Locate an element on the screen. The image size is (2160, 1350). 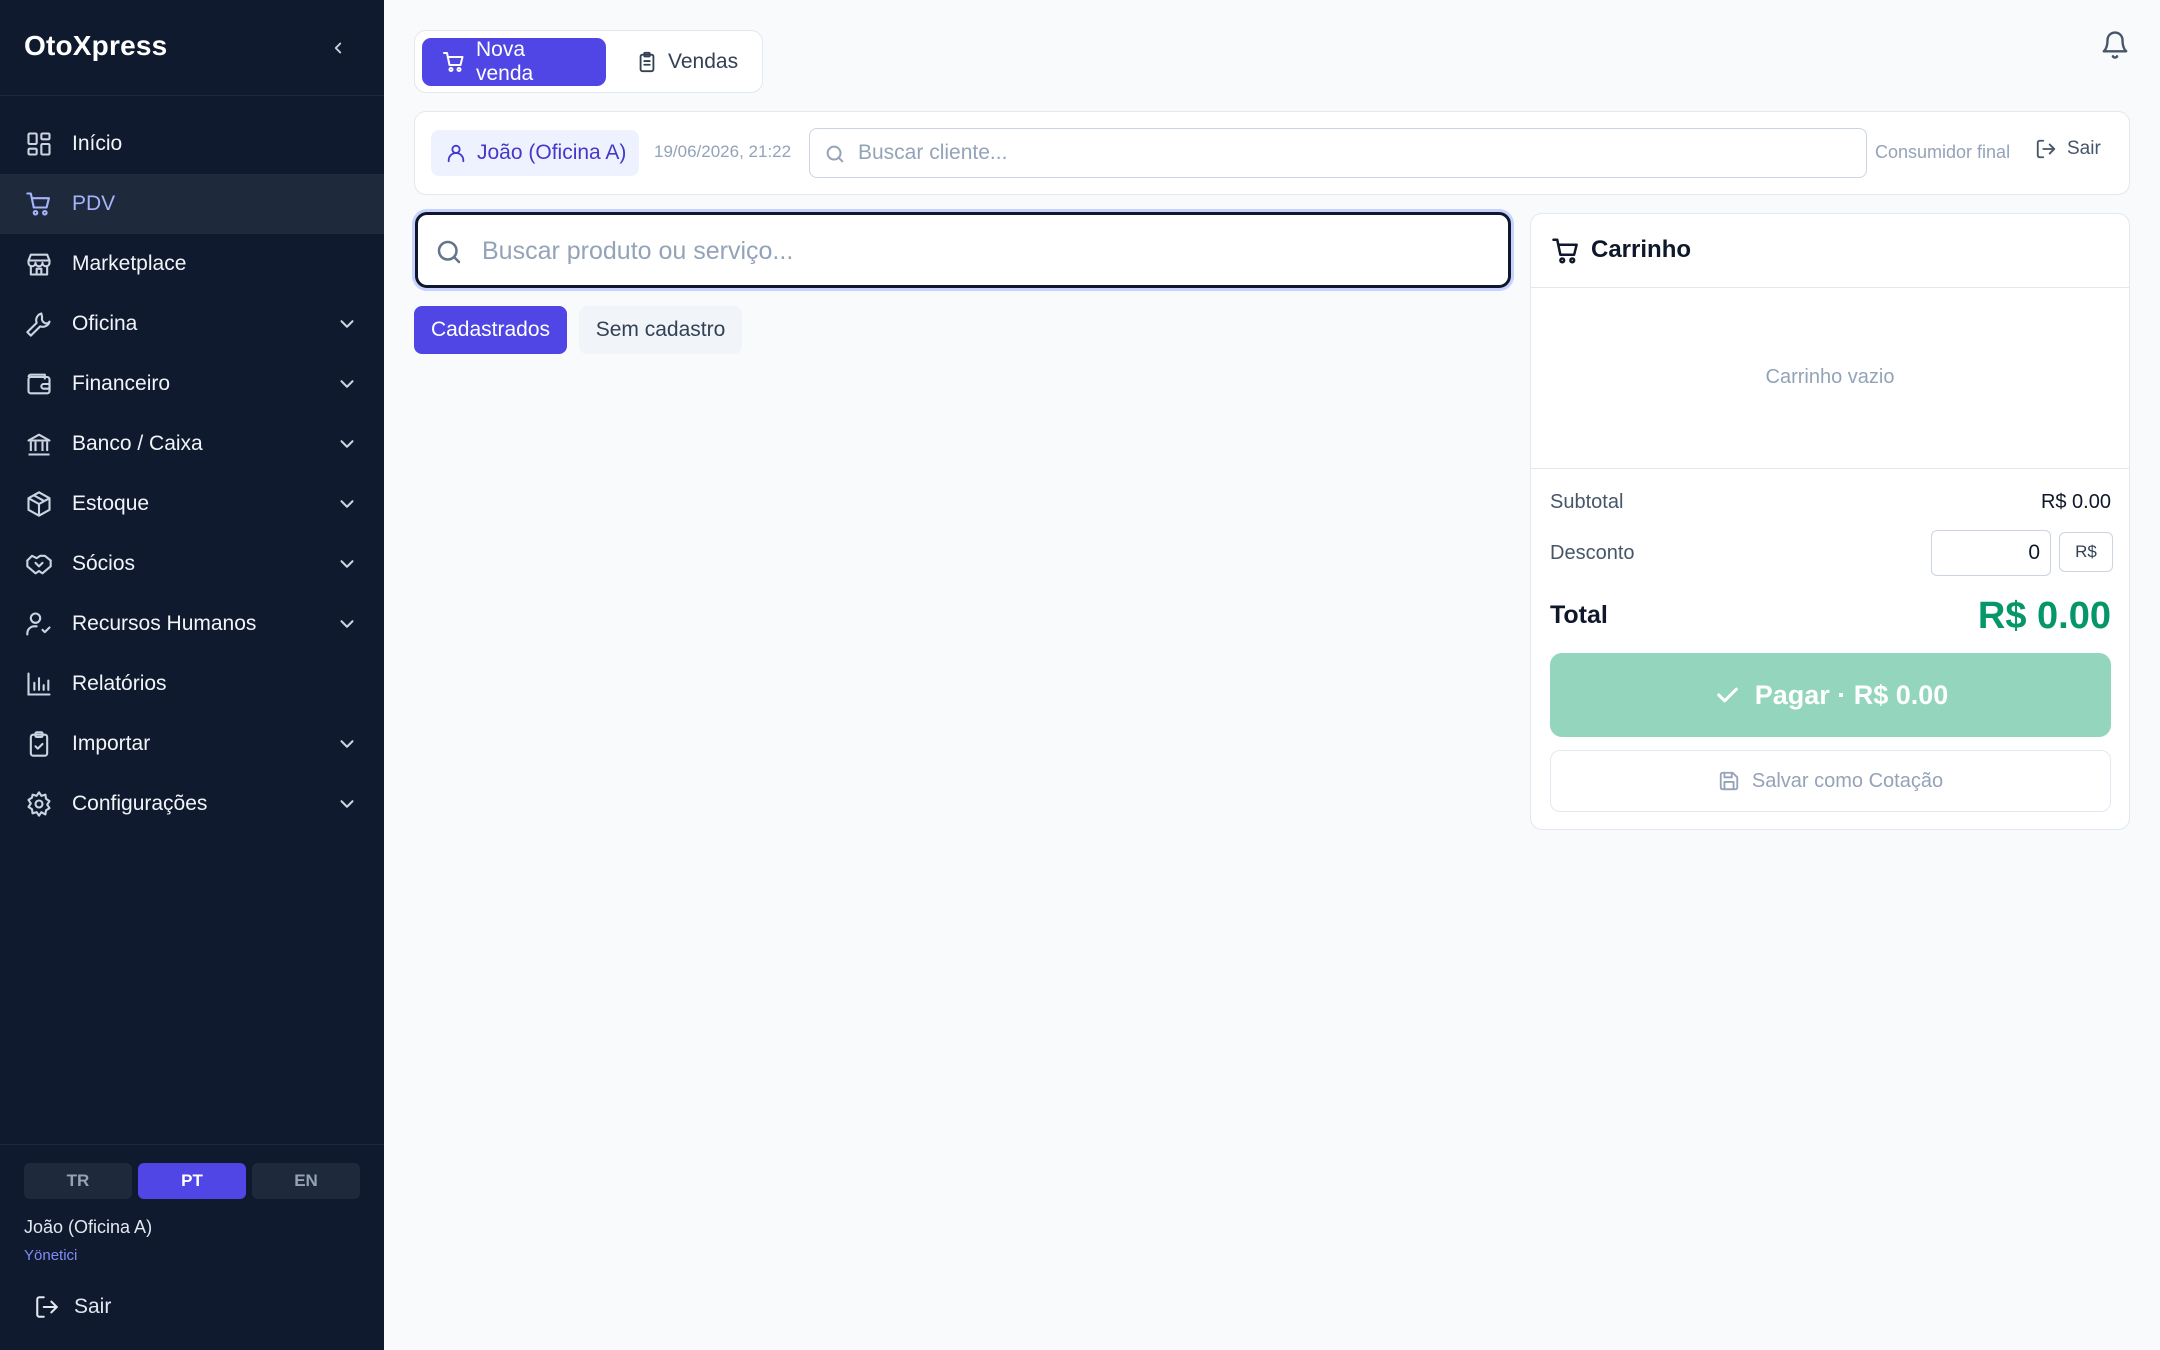
cart-items-area: Carrinho vazio is located at coordinates (1830, 378).